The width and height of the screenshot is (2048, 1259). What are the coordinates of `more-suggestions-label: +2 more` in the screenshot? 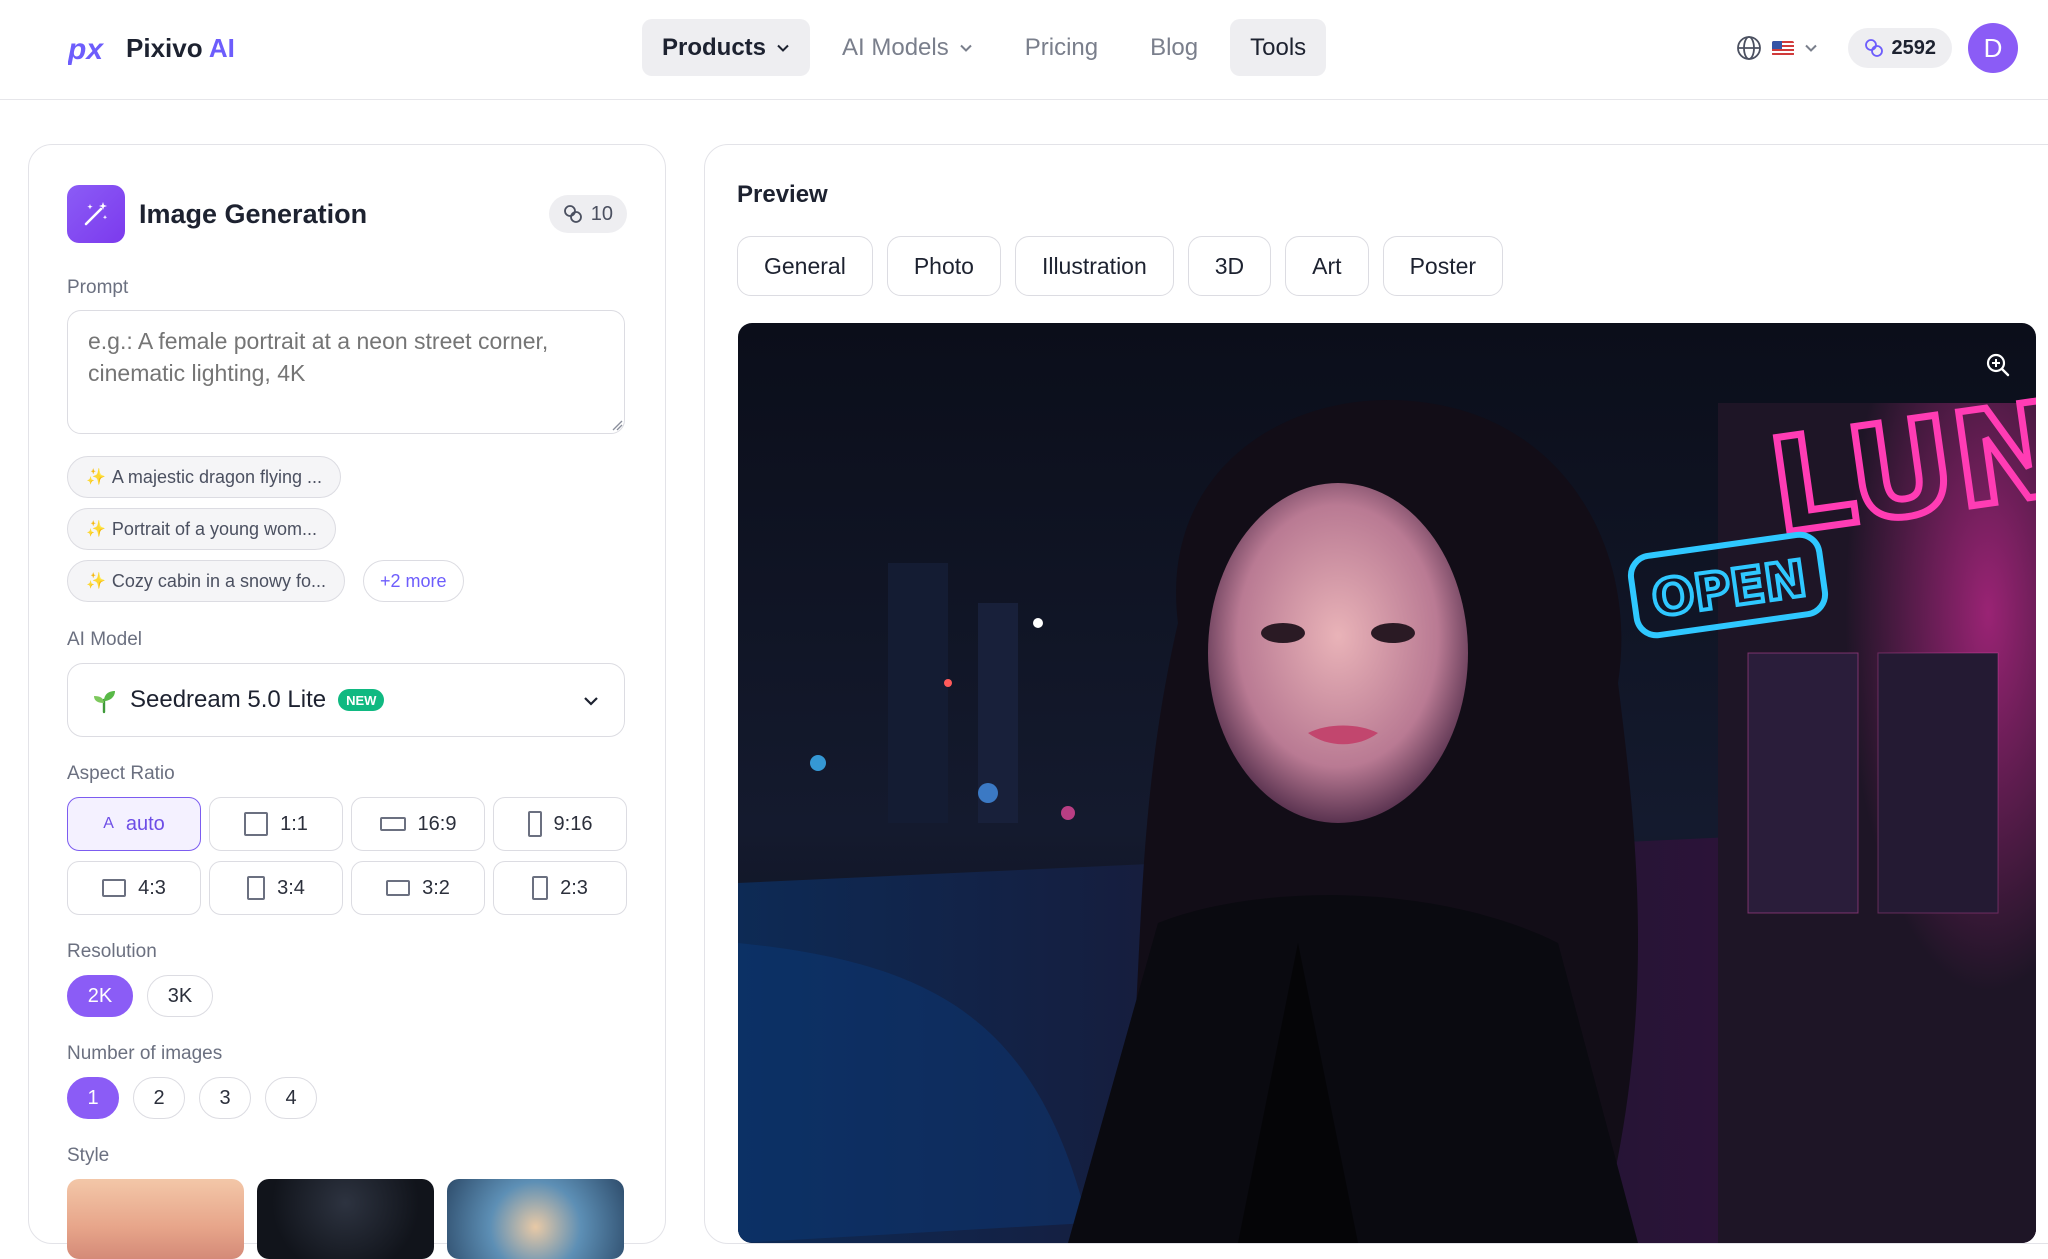 It's located at (413, 580).